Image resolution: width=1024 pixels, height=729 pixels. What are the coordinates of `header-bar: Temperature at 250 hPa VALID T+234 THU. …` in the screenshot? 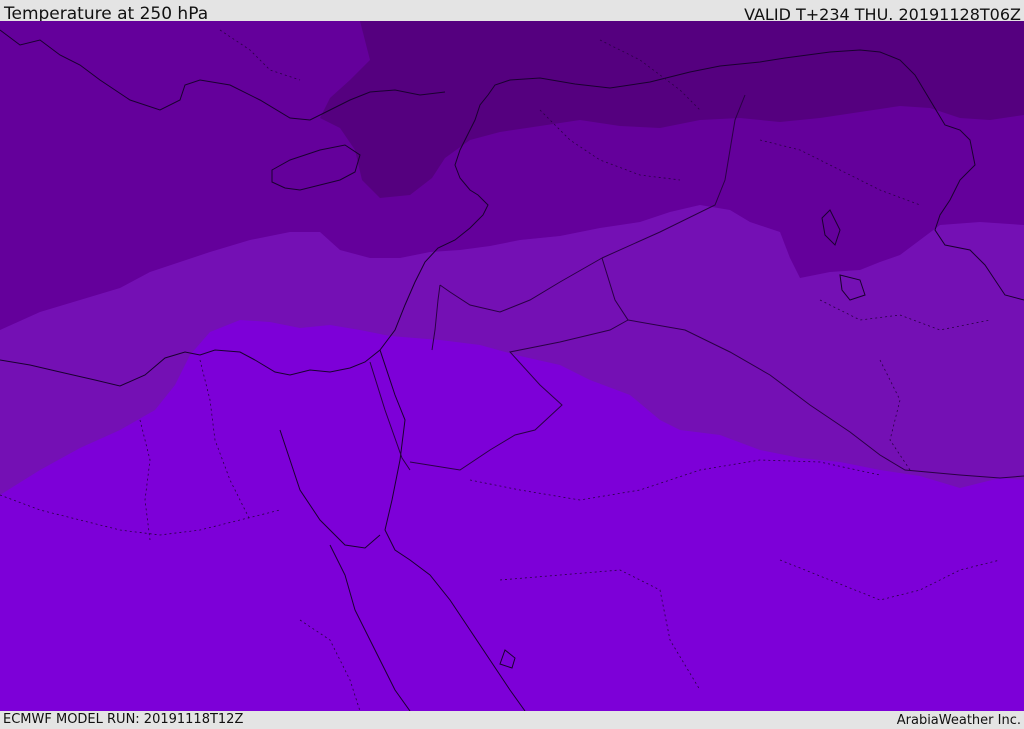 It's located at (512, 12).